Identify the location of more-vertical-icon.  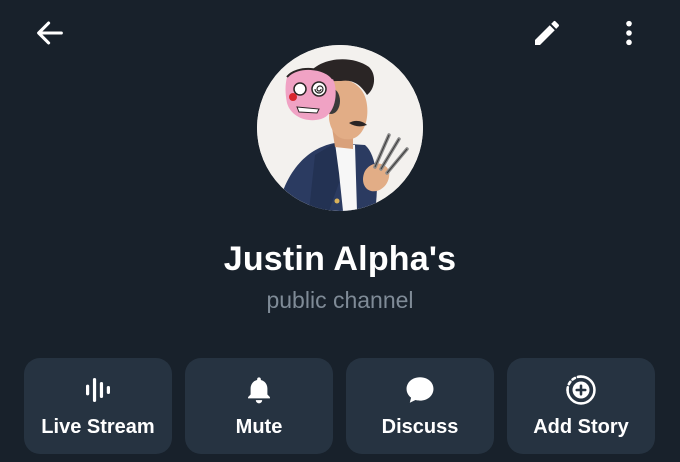
(629, 33).